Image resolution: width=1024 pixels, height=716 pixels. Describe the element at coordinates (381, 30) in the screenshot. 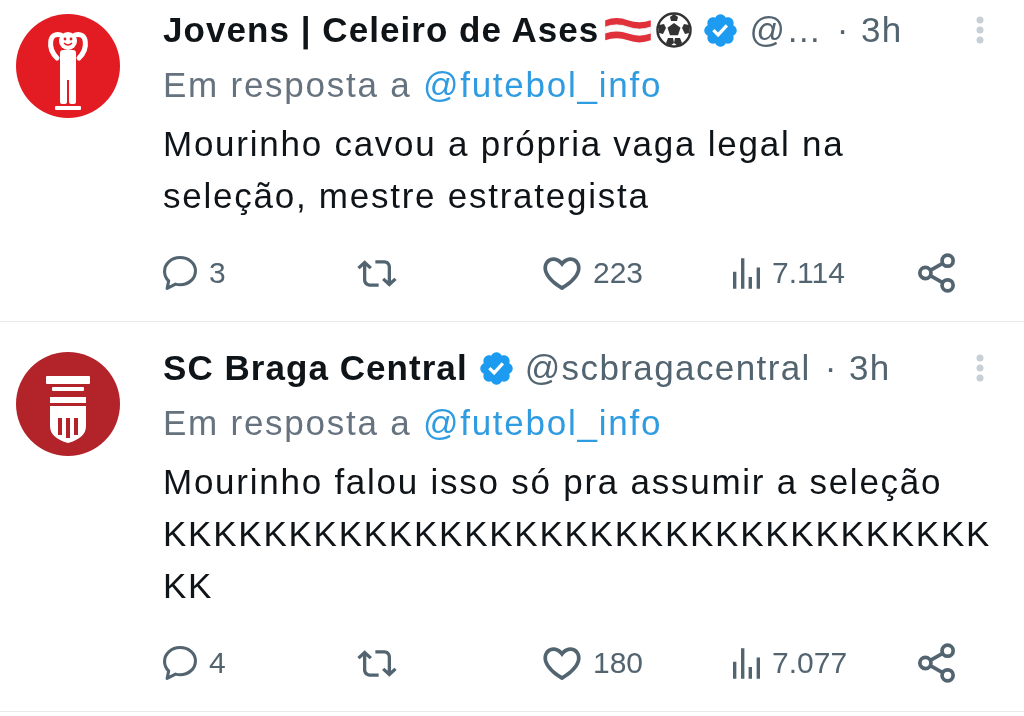

I see `author-name: Jovens | Celeiro de Ases` at that location.